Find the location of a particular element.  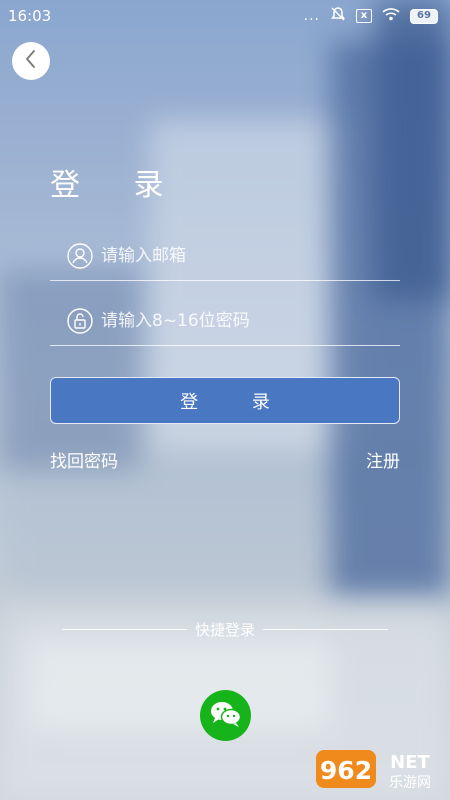

user-icon is located at coordinates (80, 255).